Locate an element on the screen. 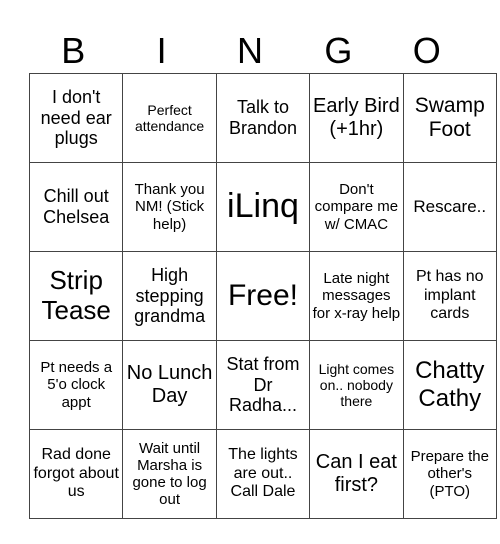  bingo-cell: Pt needs a 5'o clock appt is located at coordinates (76, 385).